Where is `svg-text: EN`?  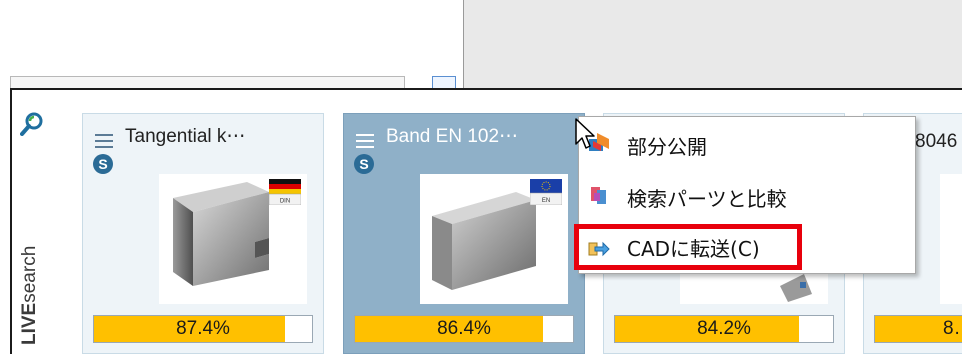 svg-text: EN is located at coordinates (546, 201).